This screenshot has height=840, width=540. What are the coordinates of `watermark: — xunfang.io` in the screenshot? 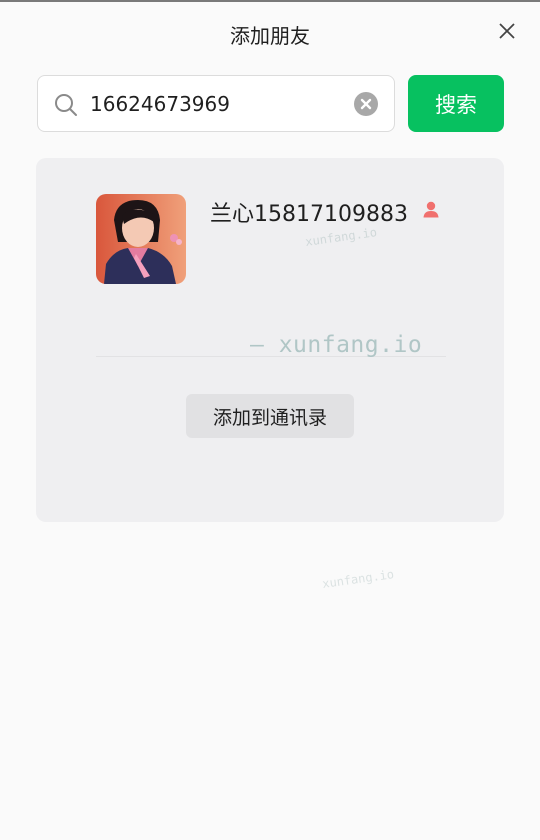 It's located at (336, 345).